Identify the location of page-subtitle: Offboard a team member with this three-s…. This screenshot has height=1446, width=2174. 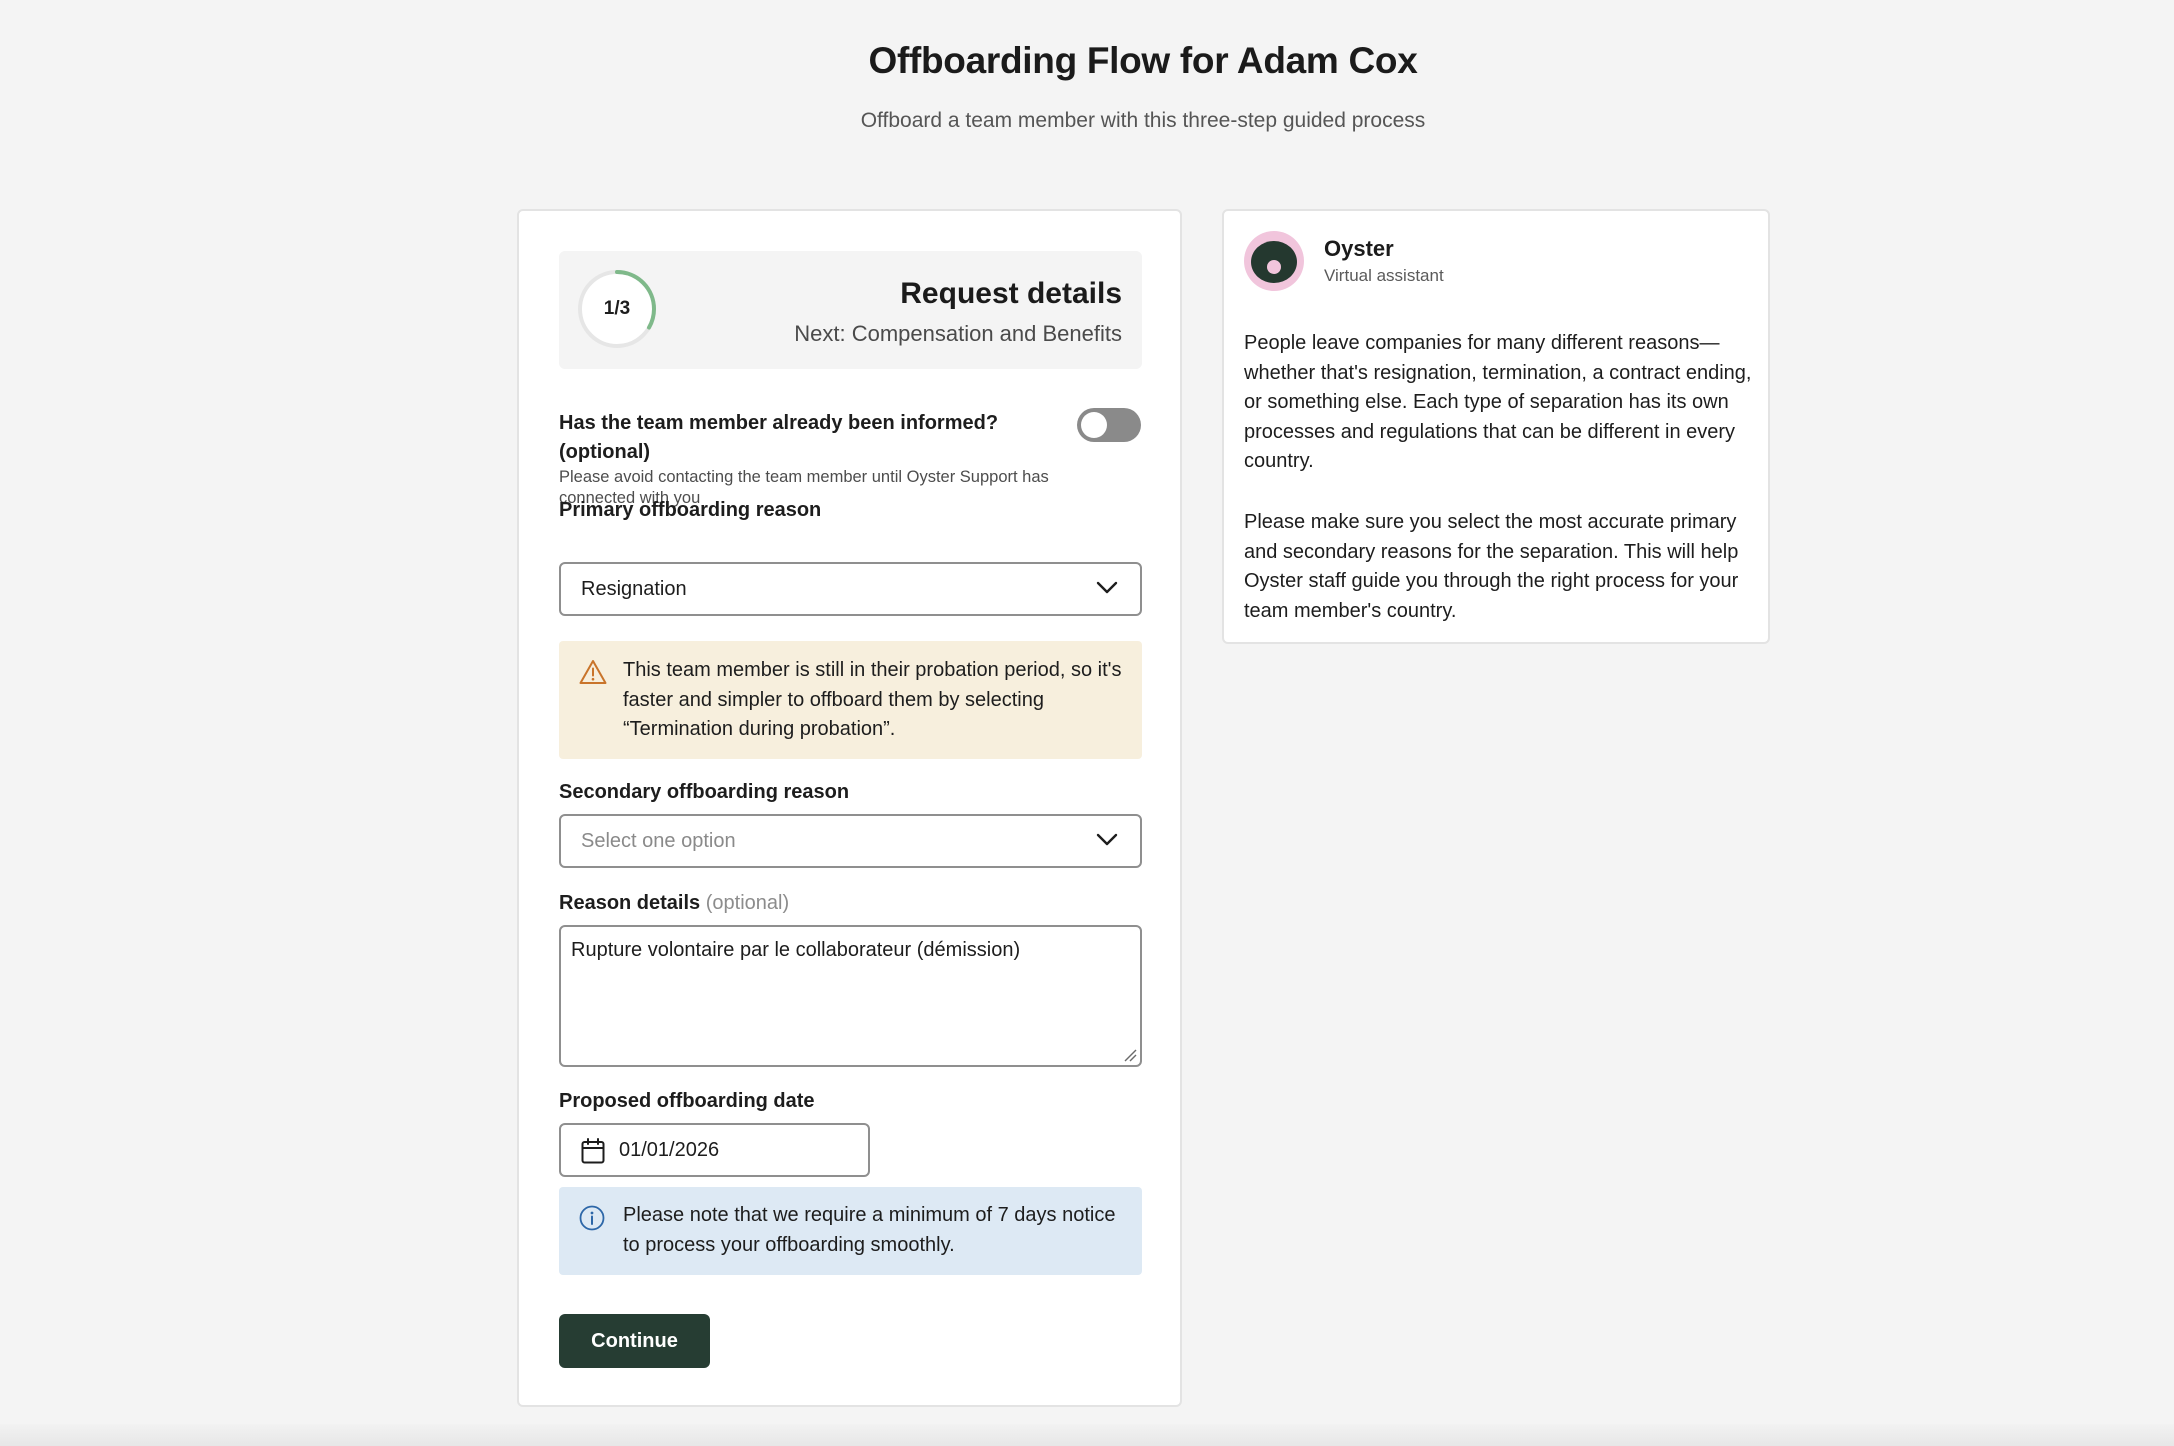
(1143, 120).